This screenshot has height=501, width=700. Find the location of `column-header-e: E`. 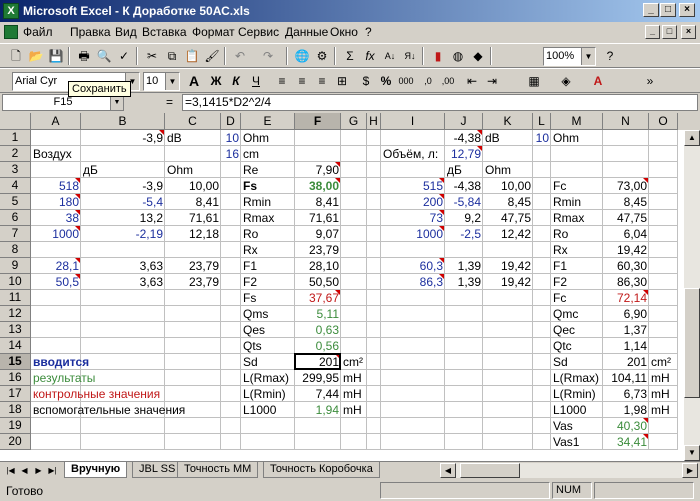

column-header-e: E is located at coordinates (268, 121).